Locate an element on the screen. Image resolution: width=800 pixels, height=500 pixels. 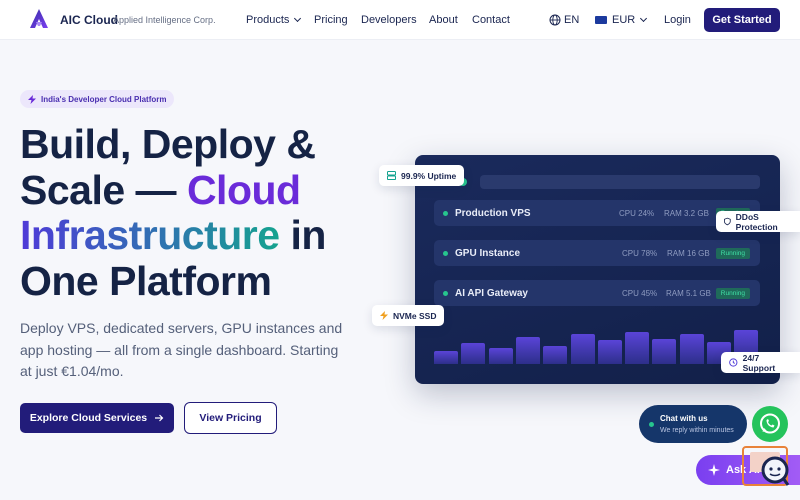
nav-contact: Contact is located at coordinates (491, 20).